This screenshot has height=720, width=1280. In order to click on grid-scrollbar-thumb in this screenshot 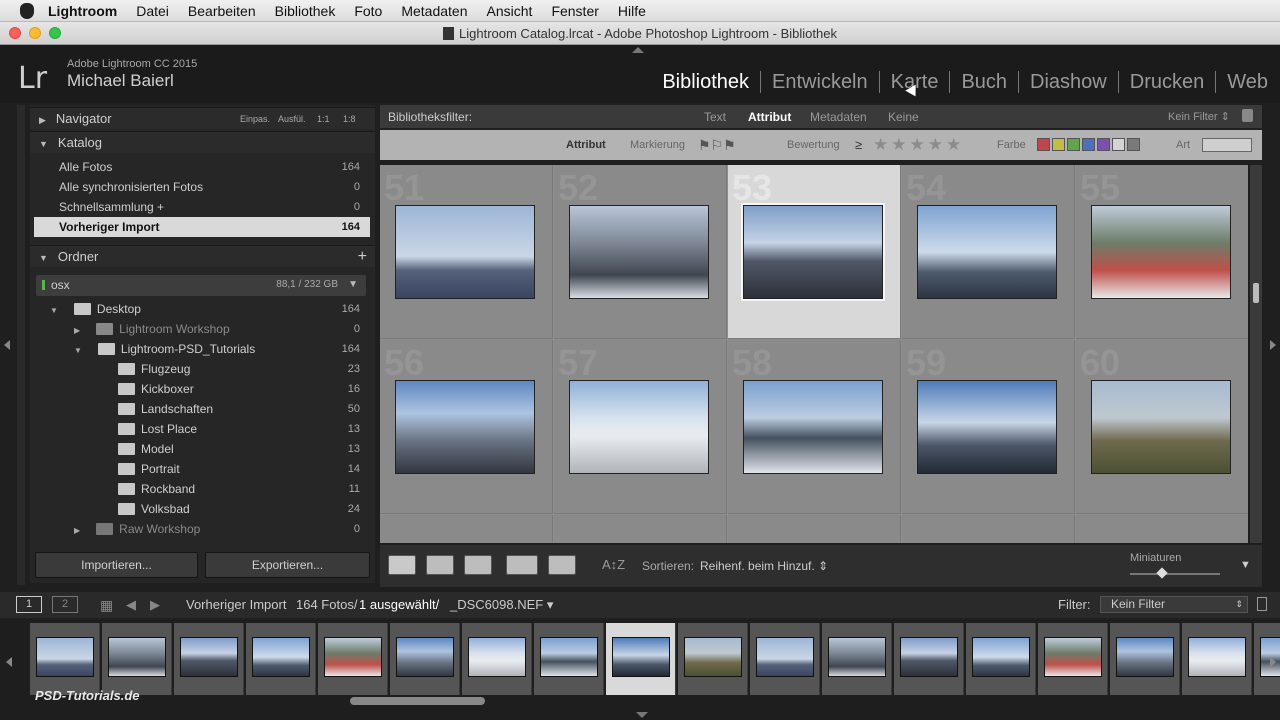, I will do `click(1256, 293)`.